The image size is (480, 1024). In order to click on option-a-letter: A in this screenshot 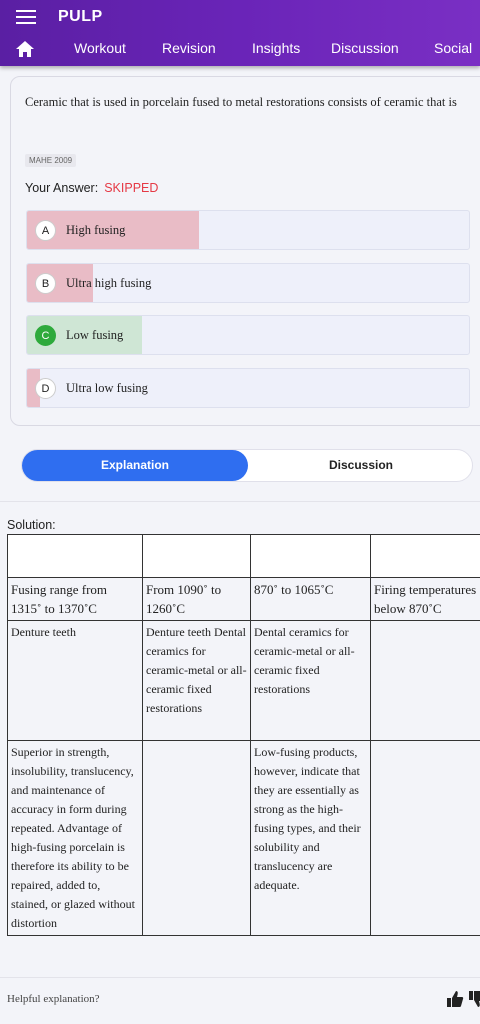, I will do `click(45, 230)`.